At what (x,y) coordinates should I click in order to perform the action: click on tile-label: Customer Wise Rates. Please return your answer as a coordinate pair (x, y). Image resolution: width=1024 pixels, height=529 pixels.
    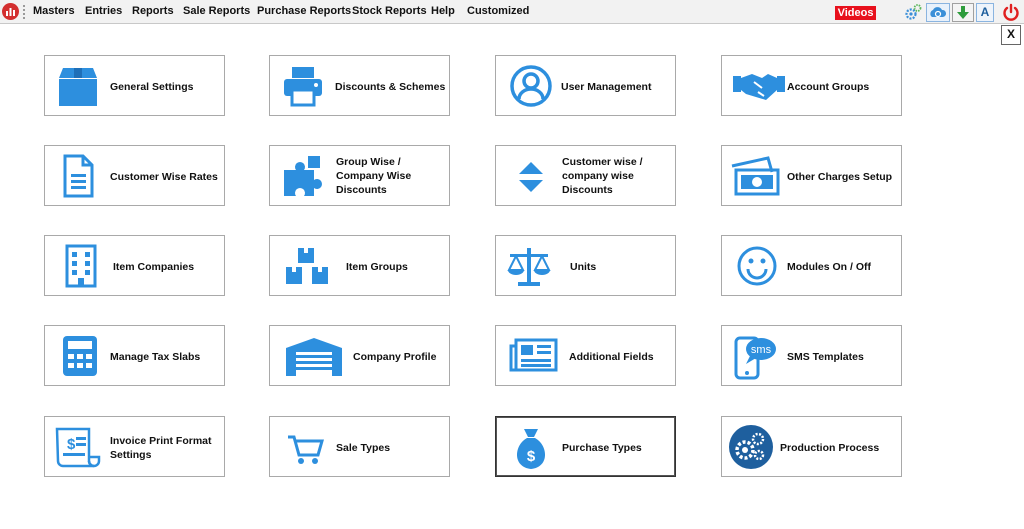
    Looking at the image, I should click on (164, 177).